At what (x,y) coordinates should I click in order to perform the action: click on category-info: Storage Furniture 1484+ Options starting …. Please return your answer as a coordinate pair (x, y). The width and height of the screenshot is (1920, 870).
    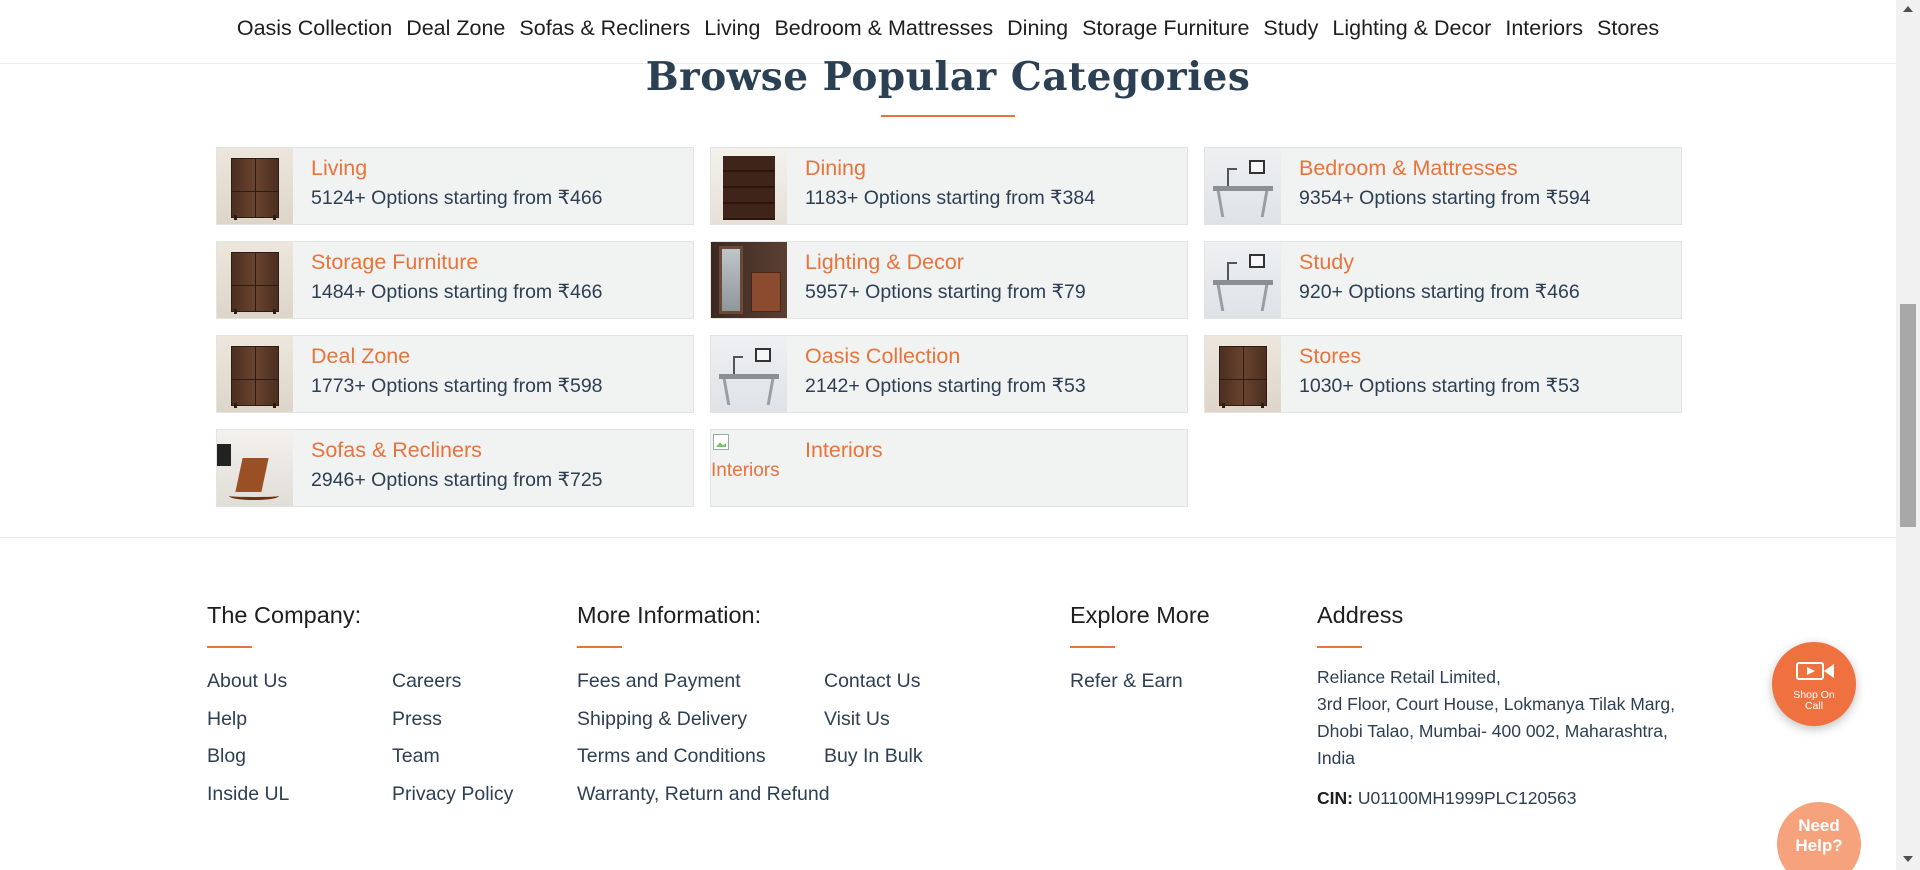
    Looking at the image, I should click on (448, 280).